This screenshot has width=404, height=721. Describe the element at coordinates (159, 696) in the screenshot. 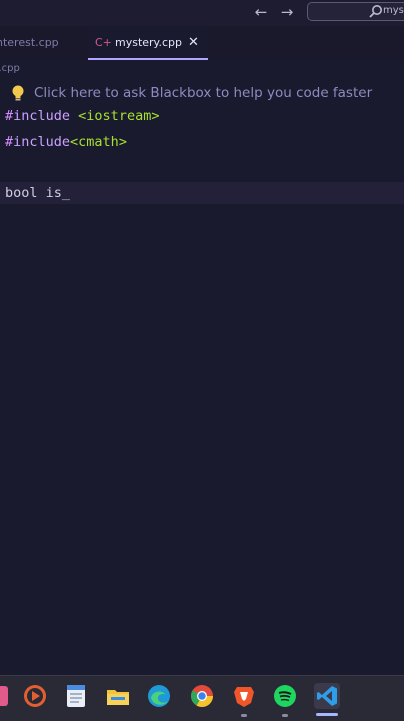

I see `edge-icon` at that location.